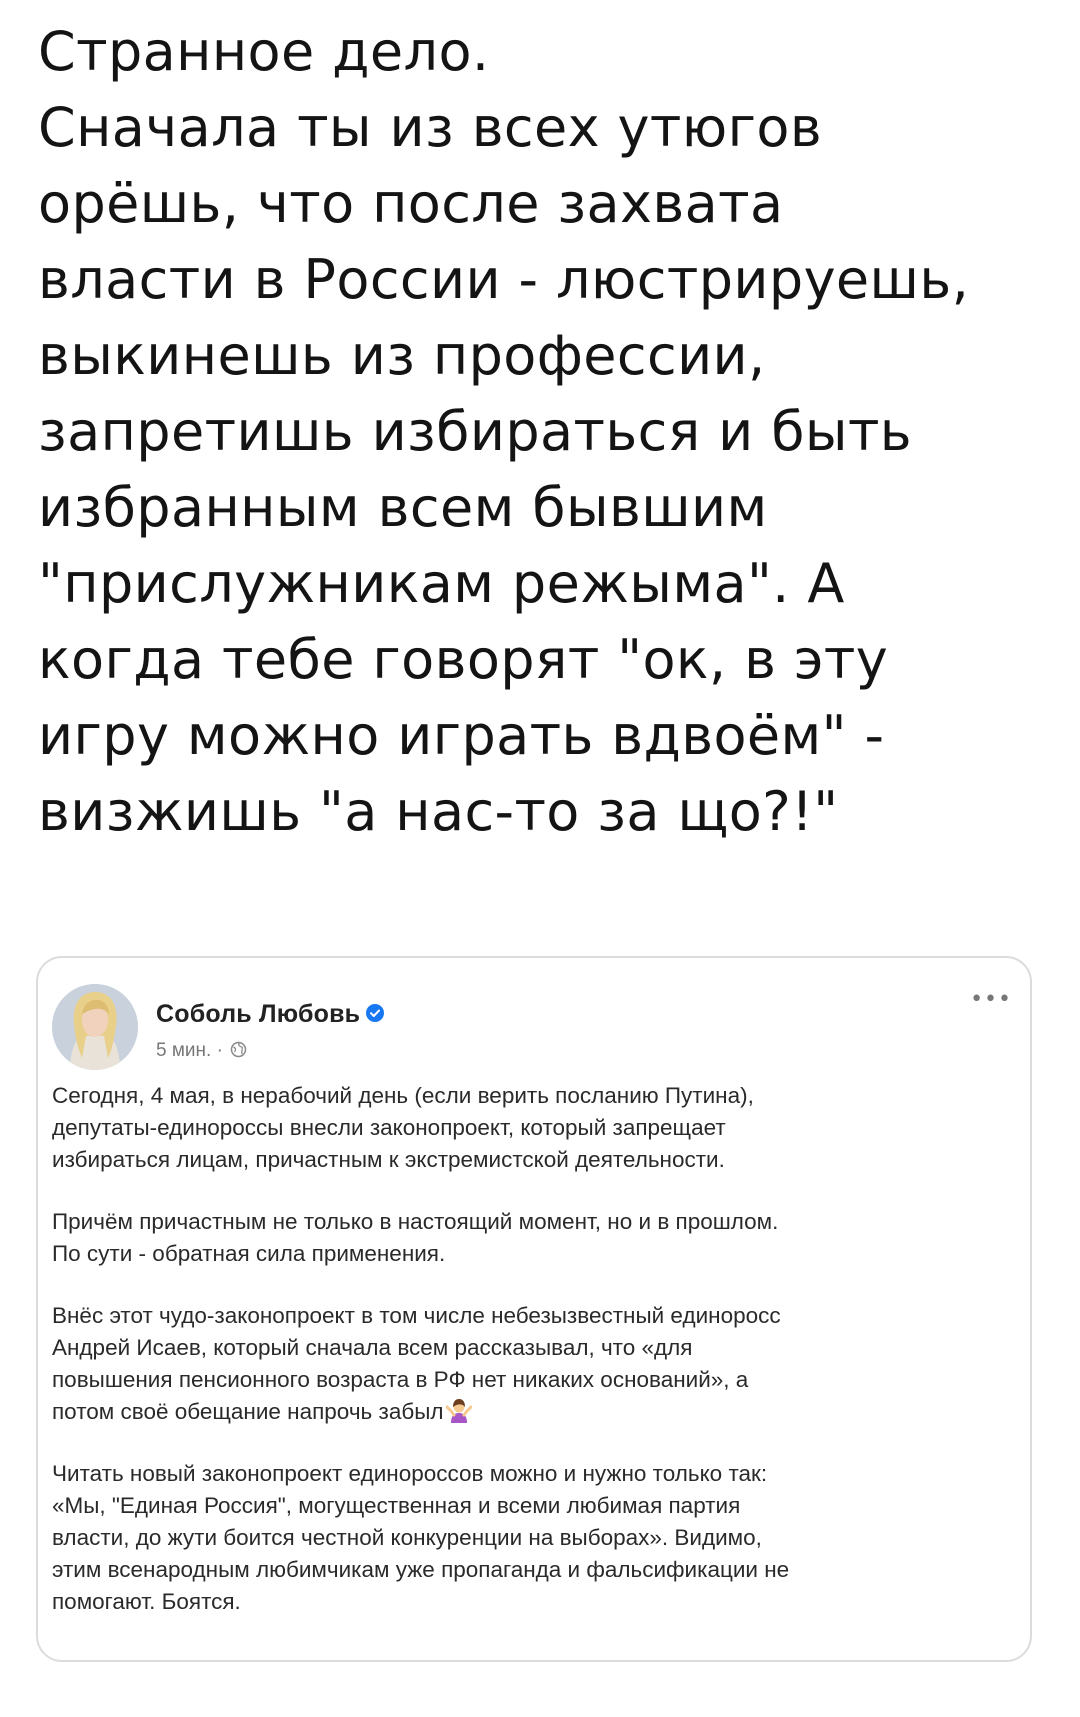  I want to click on post-time: 5 мин. ·, so click(189, 1050).